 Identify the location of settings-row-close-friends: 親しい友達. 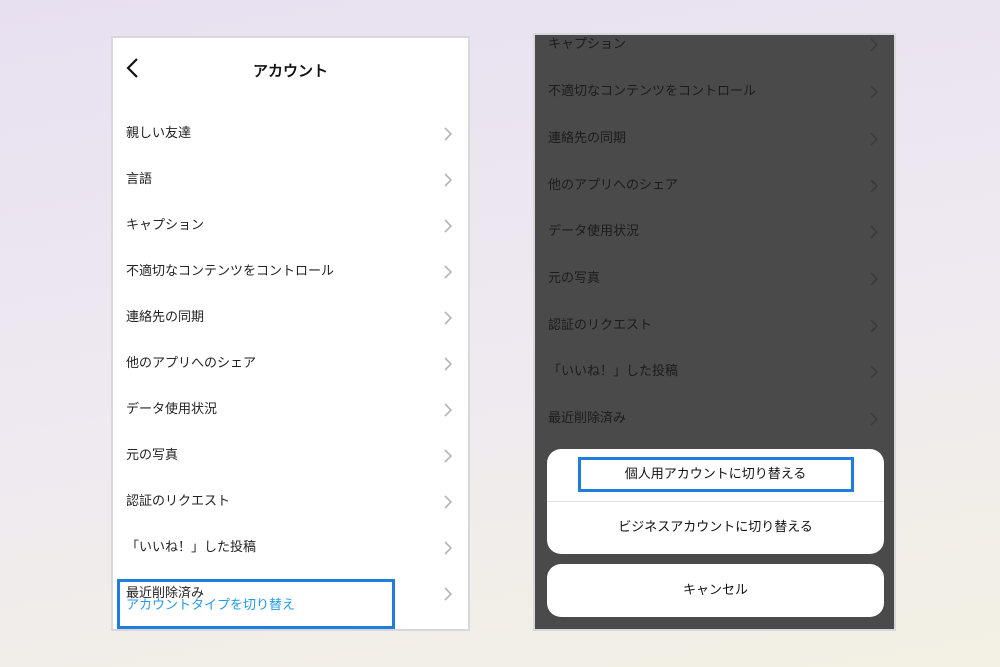
(290, 134).